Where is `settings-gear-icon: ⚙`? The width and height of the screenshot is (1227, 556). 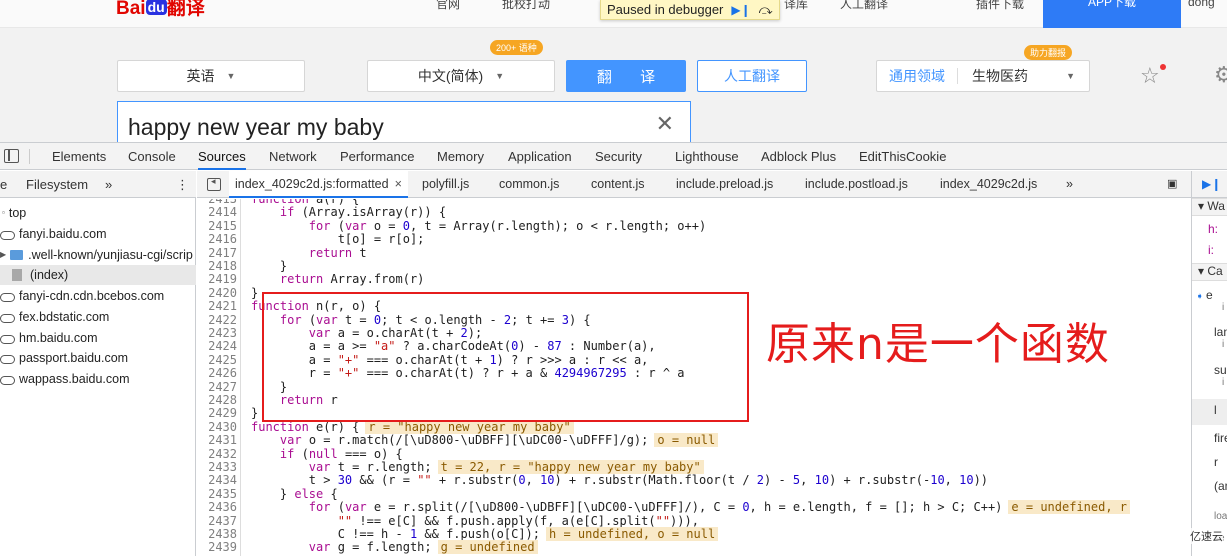
settings-gear-icon: ⚙ is located at coordinates (1220, 75).